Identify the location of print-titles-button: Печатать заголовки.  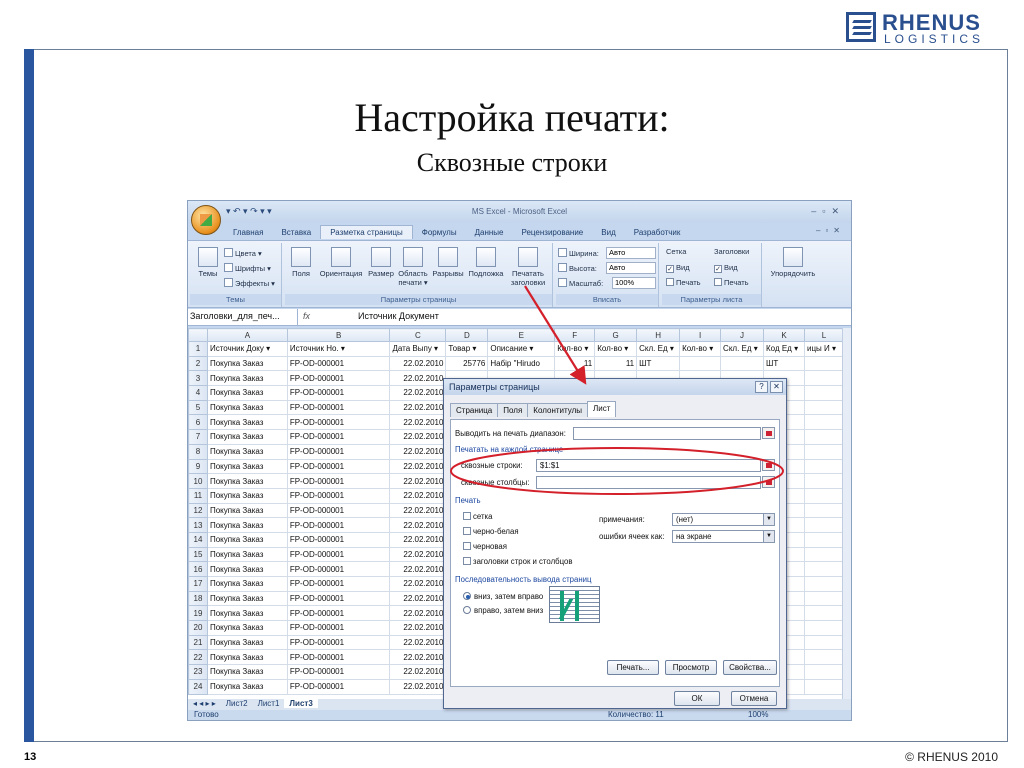
(528, 267).